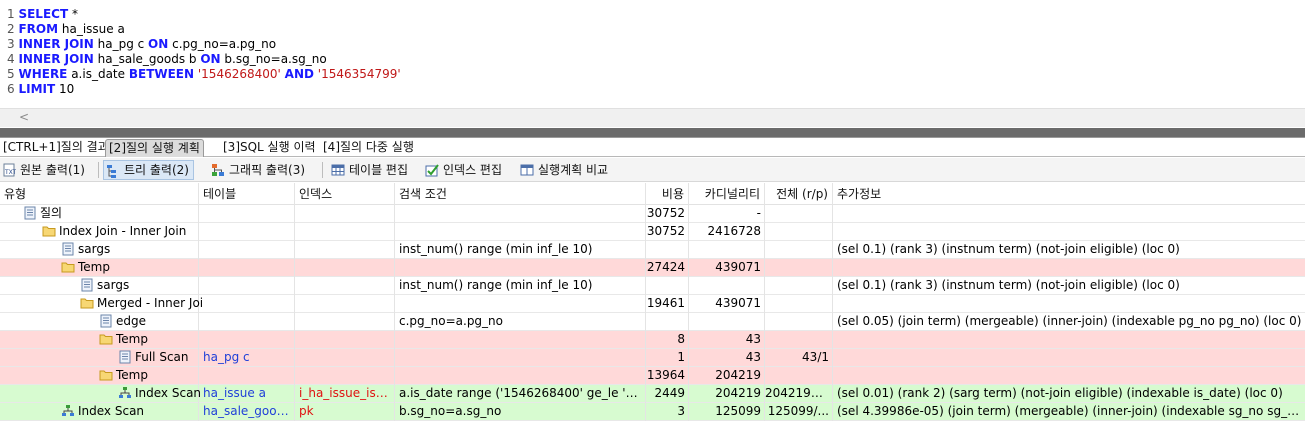 The image size is (1305, 431). Describe the element at coordinates (247, 194) in the screenshot. I see `column-header-table: 테이블` at that location.